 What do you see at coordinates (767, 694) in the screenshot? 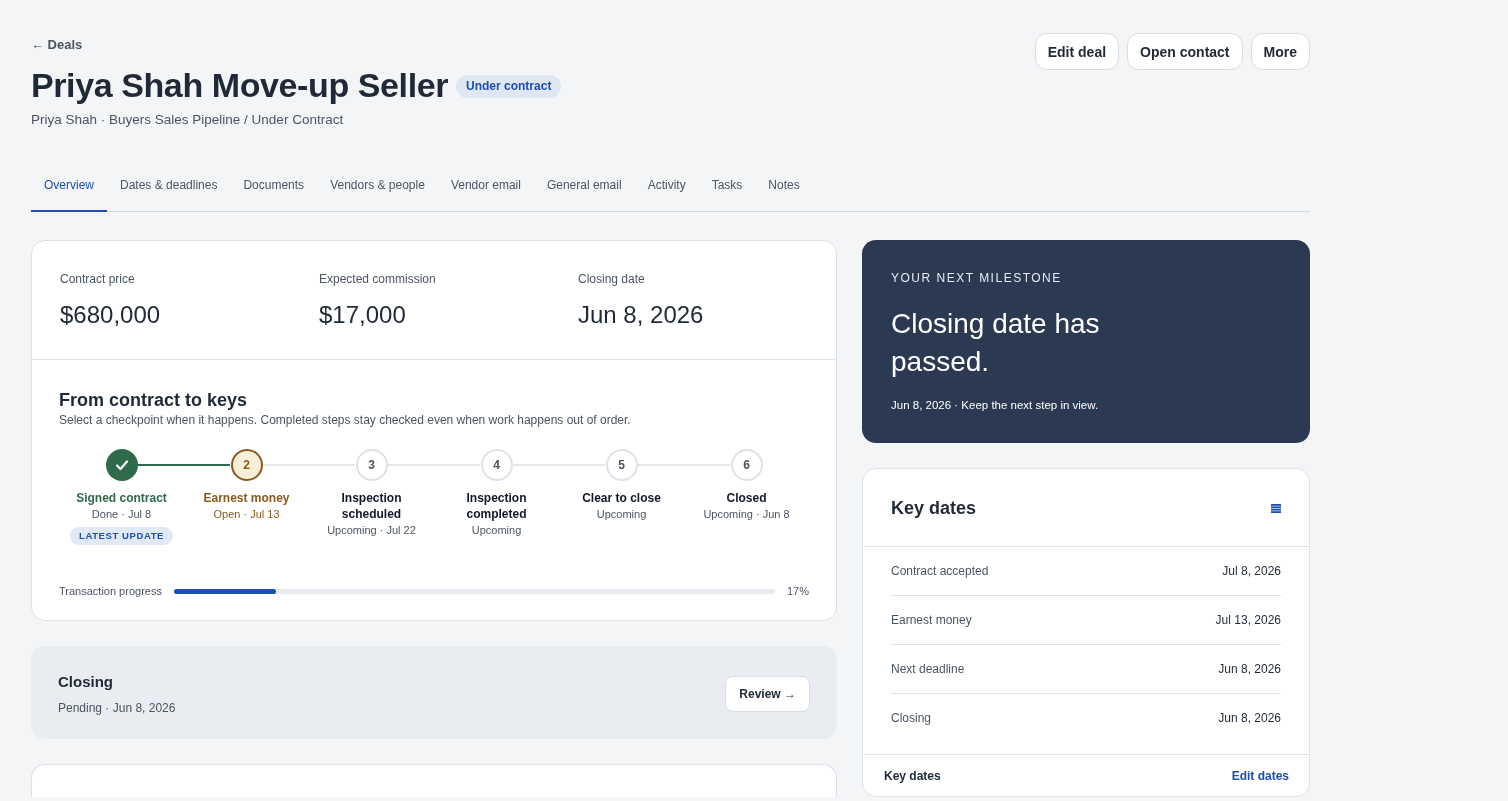
I see `review-button: Review →` at bounding box center [767, 694].